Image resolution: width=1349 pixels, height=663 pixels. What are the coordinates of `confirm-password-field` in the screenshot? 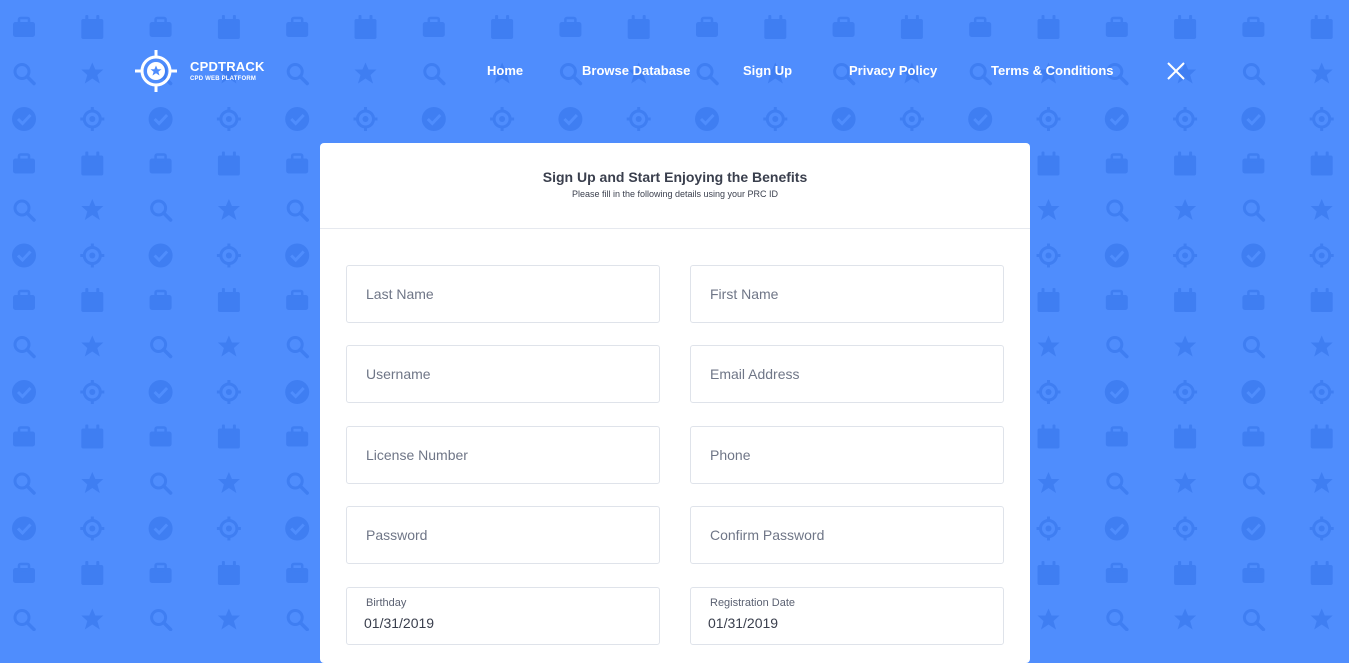 It's located at (847, 535).